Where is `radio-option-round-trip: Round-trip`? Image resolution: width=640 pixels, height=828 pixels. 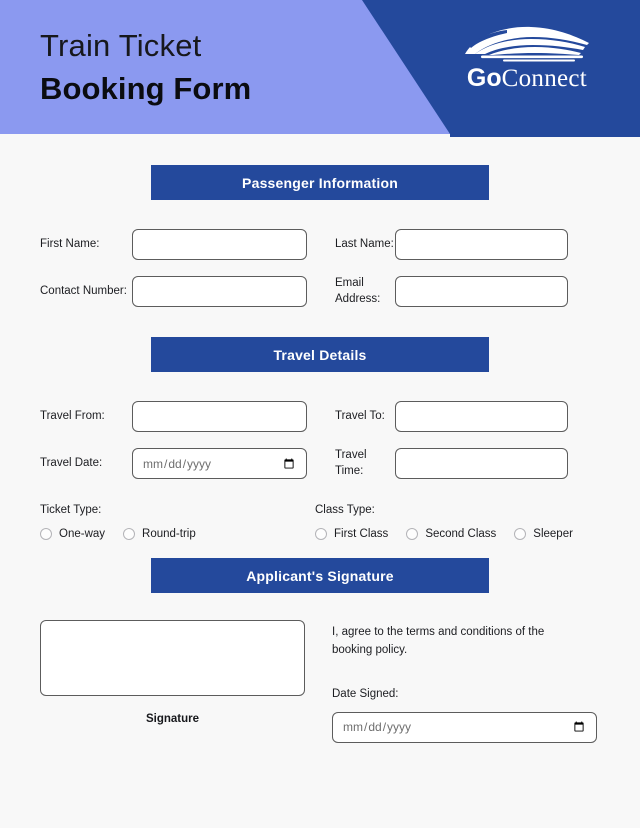
radio-option-round-trip: Round-trip is located at coordinates (159, 534).